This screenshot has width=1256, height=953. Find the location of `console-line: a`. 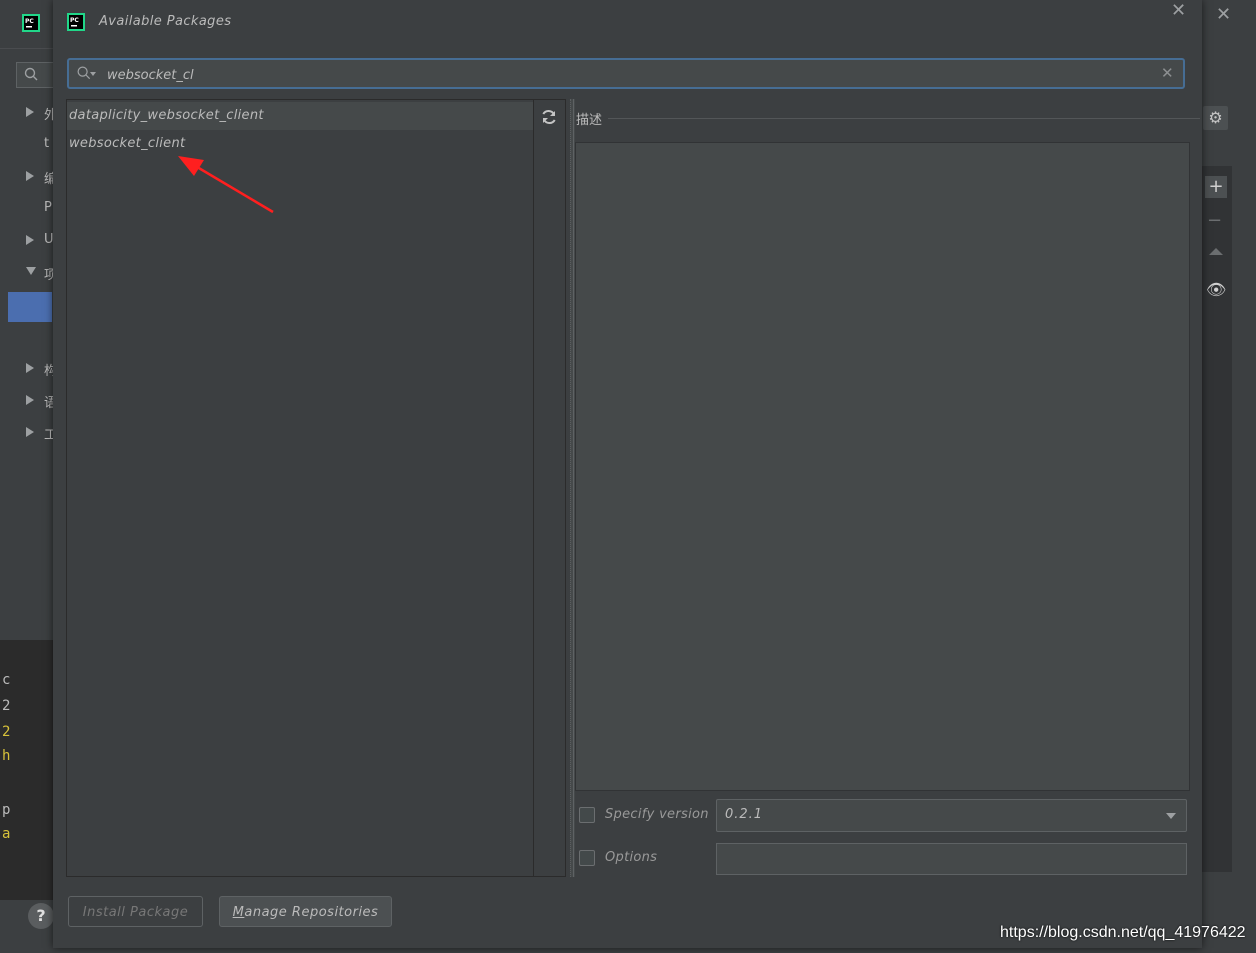

console-line: a is located at coordinates (6, 834).